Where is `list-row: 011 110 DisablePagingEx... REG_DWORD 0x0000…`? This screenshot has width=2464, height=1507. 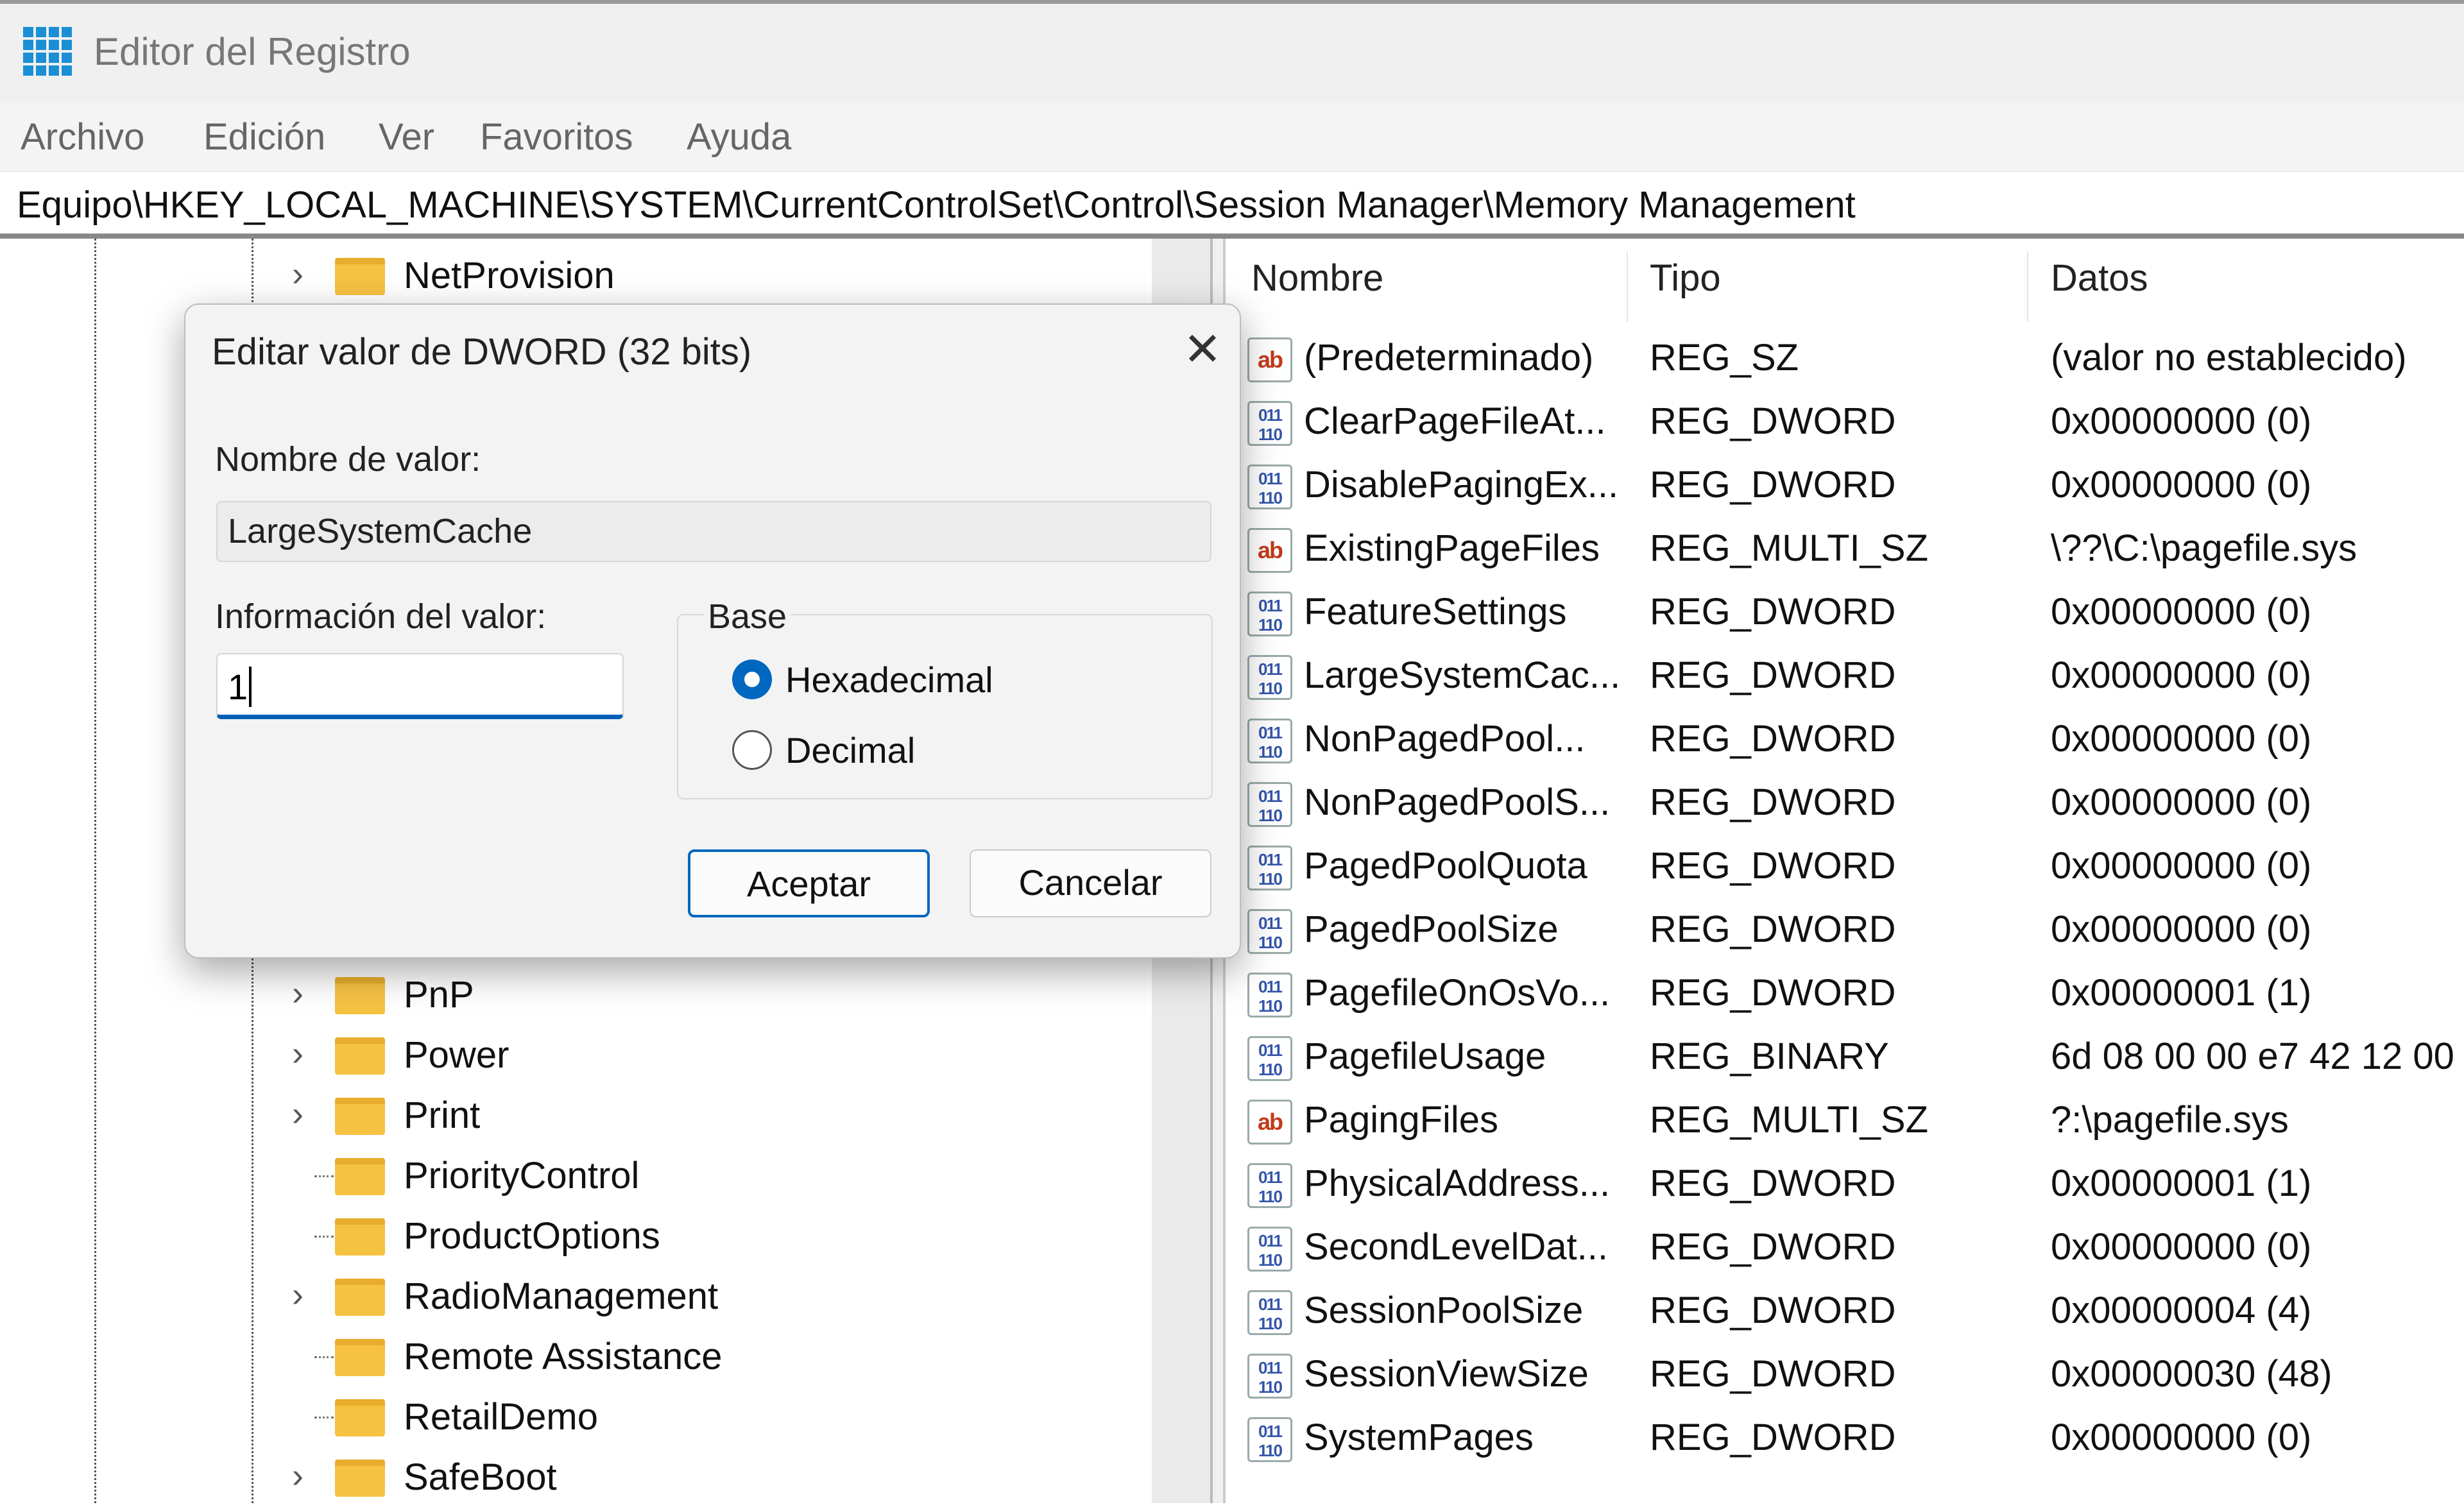
list-row: 011 110 DisablePagingEx... REG_DWORD 0x0000… is located at coordinates (1845, 484).